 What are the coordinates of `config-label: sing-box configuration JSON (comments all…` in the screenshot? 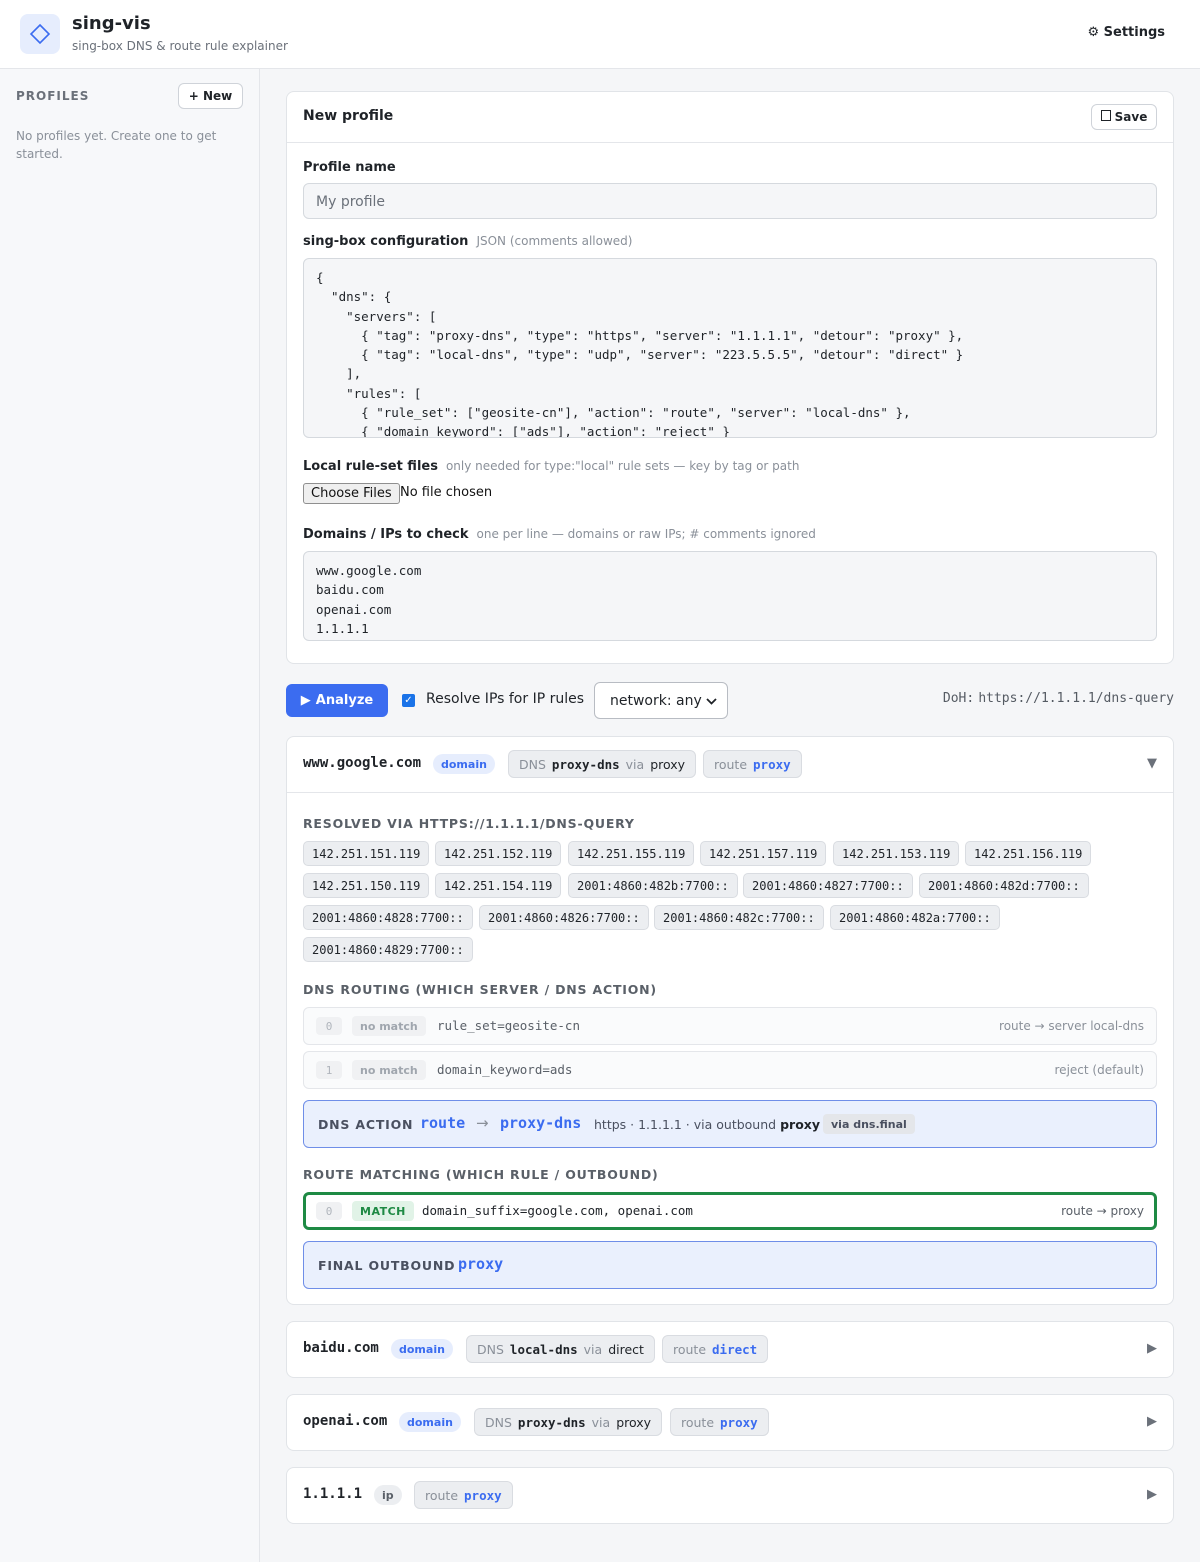 It's located at (467, 241).